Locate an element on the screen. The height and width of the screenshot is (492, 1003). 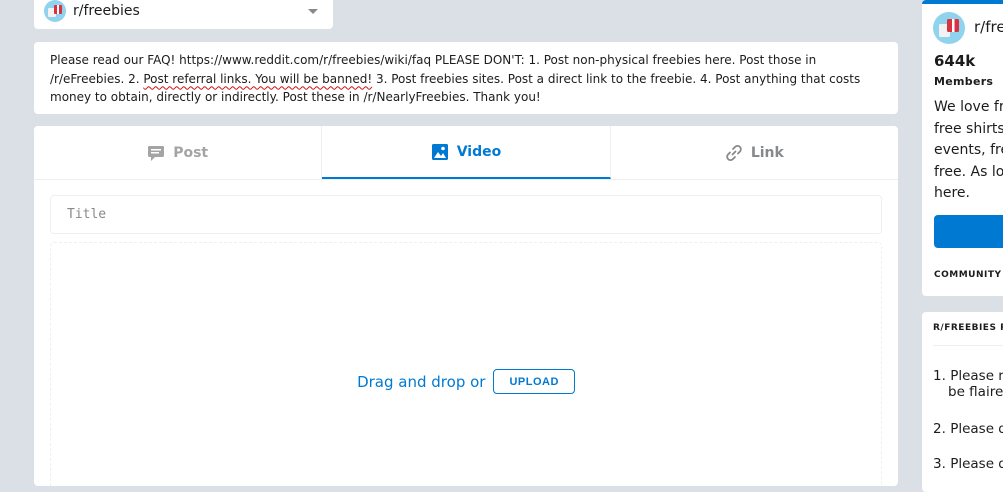
join-button is located at coordinates (968, 231).